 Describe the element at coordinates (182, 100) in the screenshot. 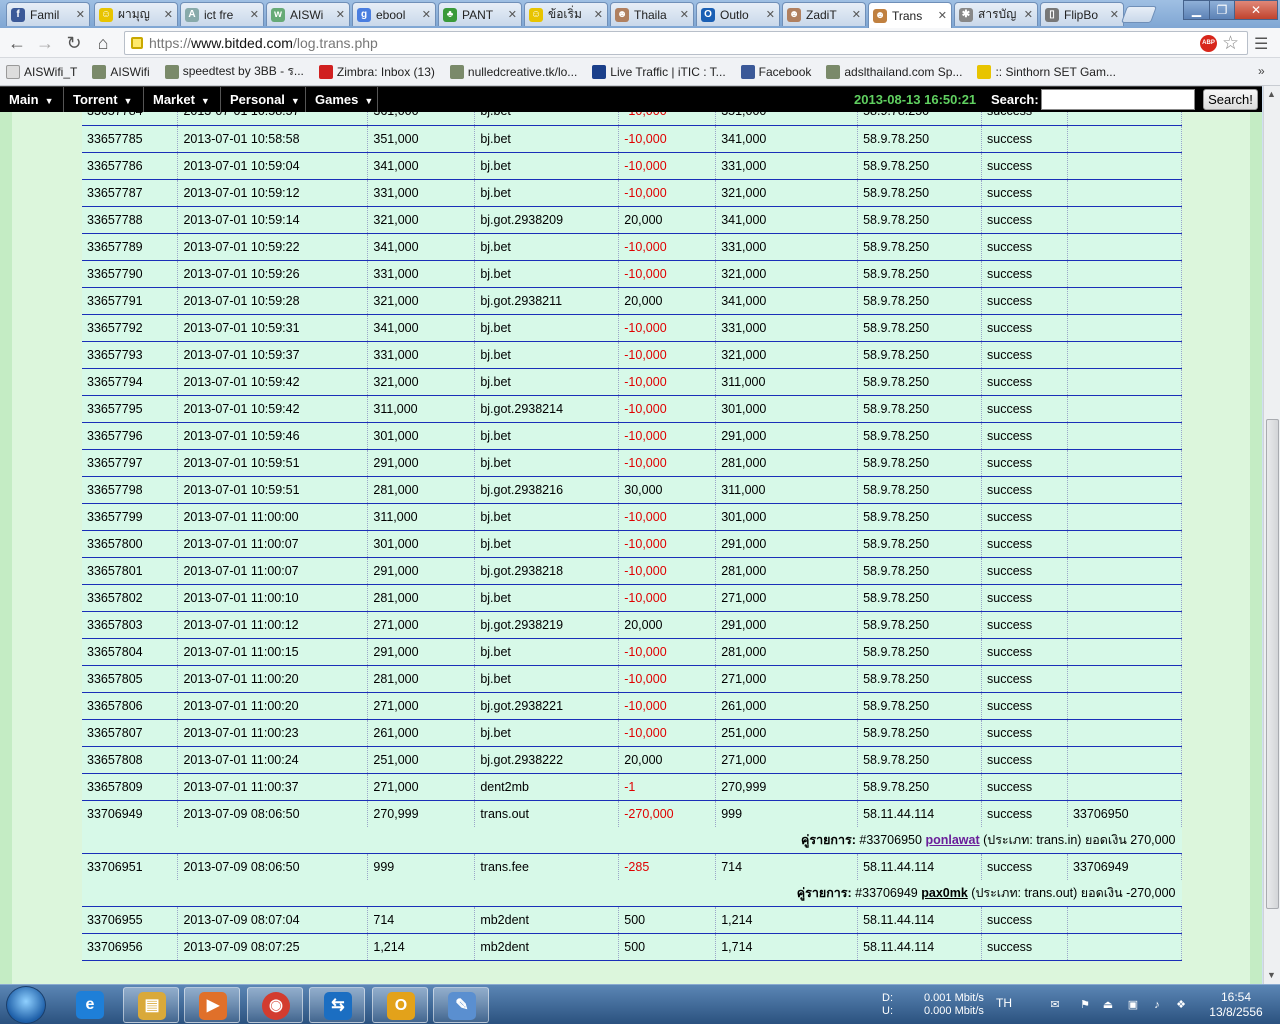

I see `nav-market: Market ▼` at that location.